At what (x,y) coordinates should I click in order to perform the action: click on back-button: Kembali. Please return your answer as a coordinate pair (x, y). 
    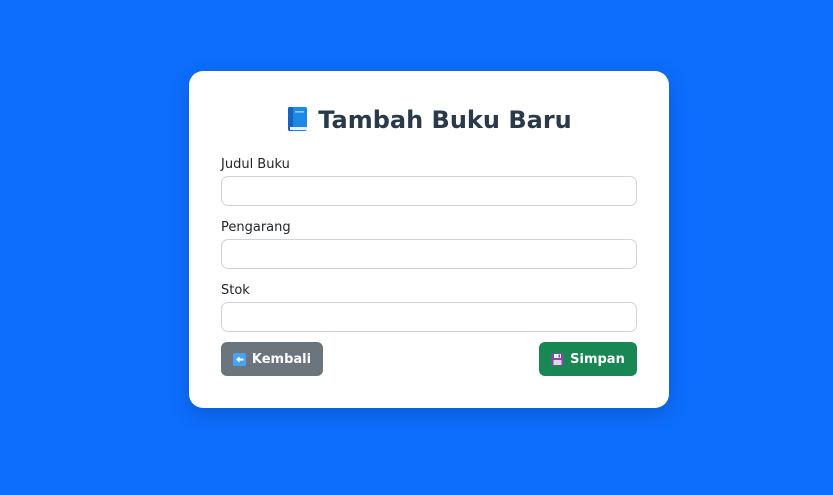
    Looking at the image, I should click on (272, 359).